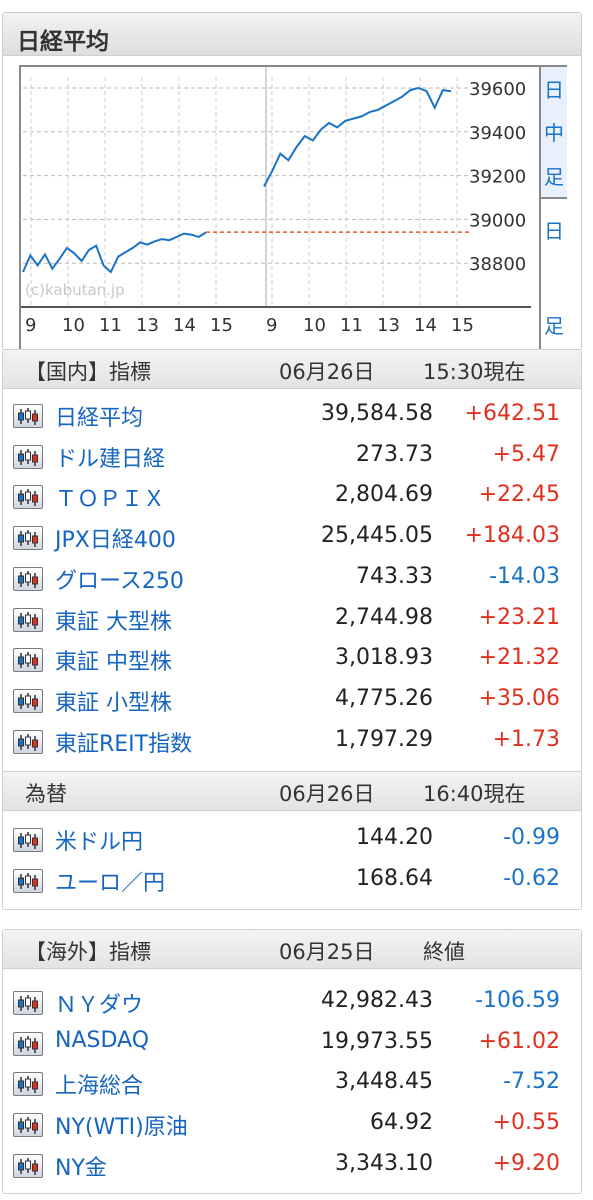 Image resolution: width=593 pixels, height=1200 pixels. What do you see at coordinates (377, 1000) in the screenshot?
I see `index-value: 42,982.43` at bounding box center [377, 1000].